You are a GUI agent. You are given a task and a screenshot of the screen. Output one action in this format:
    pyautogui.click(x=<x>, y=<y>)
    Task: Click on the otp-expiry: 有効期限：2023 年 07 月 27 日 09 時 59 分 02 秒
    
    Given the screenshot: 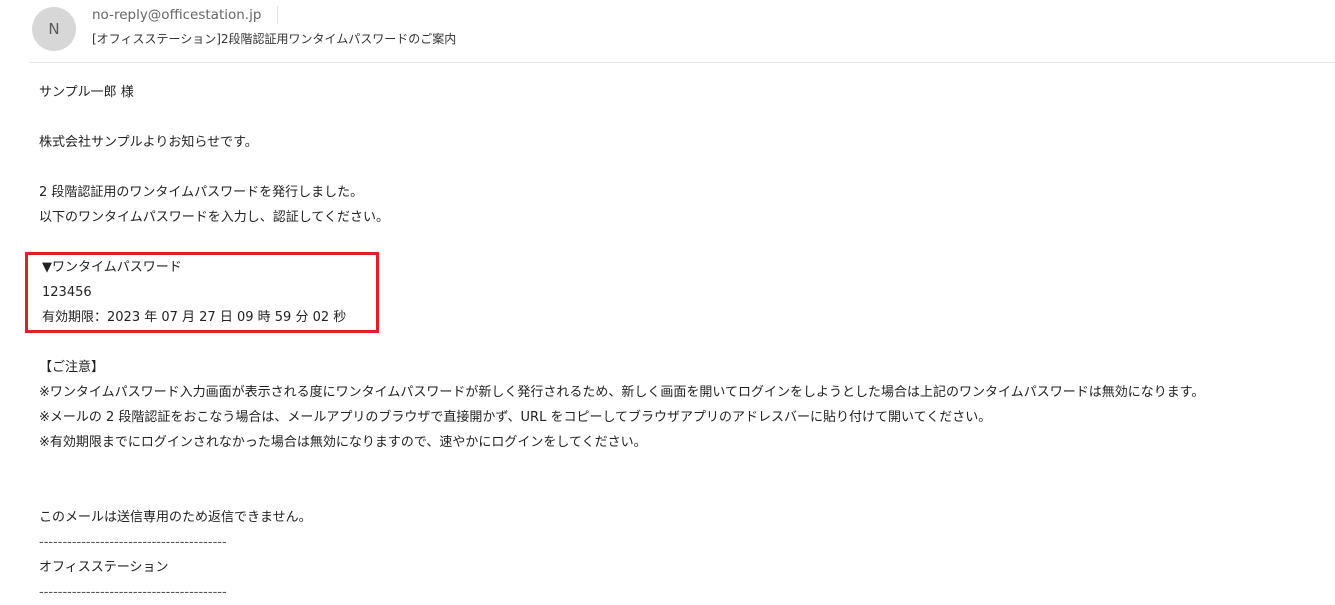 What is the action you would take?
    pyautogui.click(x=194, y=317)
    